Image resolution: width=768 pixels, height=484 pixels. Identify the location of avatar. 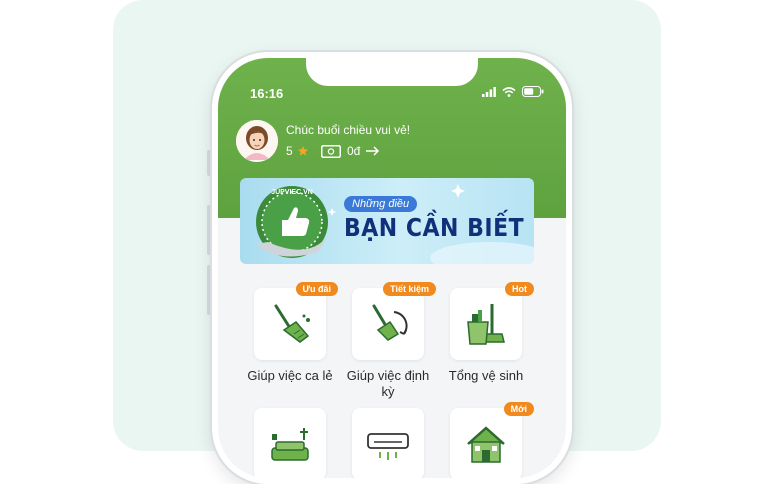
(257, 141).